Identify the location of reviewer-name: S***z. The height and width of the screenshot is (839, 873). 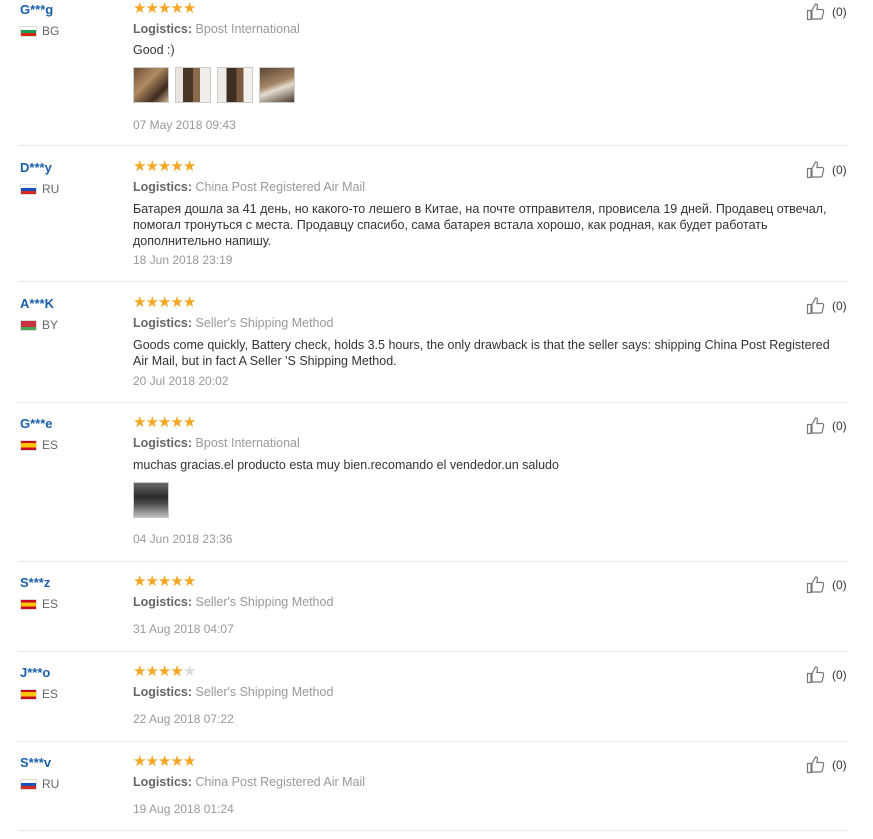
(35, 582).